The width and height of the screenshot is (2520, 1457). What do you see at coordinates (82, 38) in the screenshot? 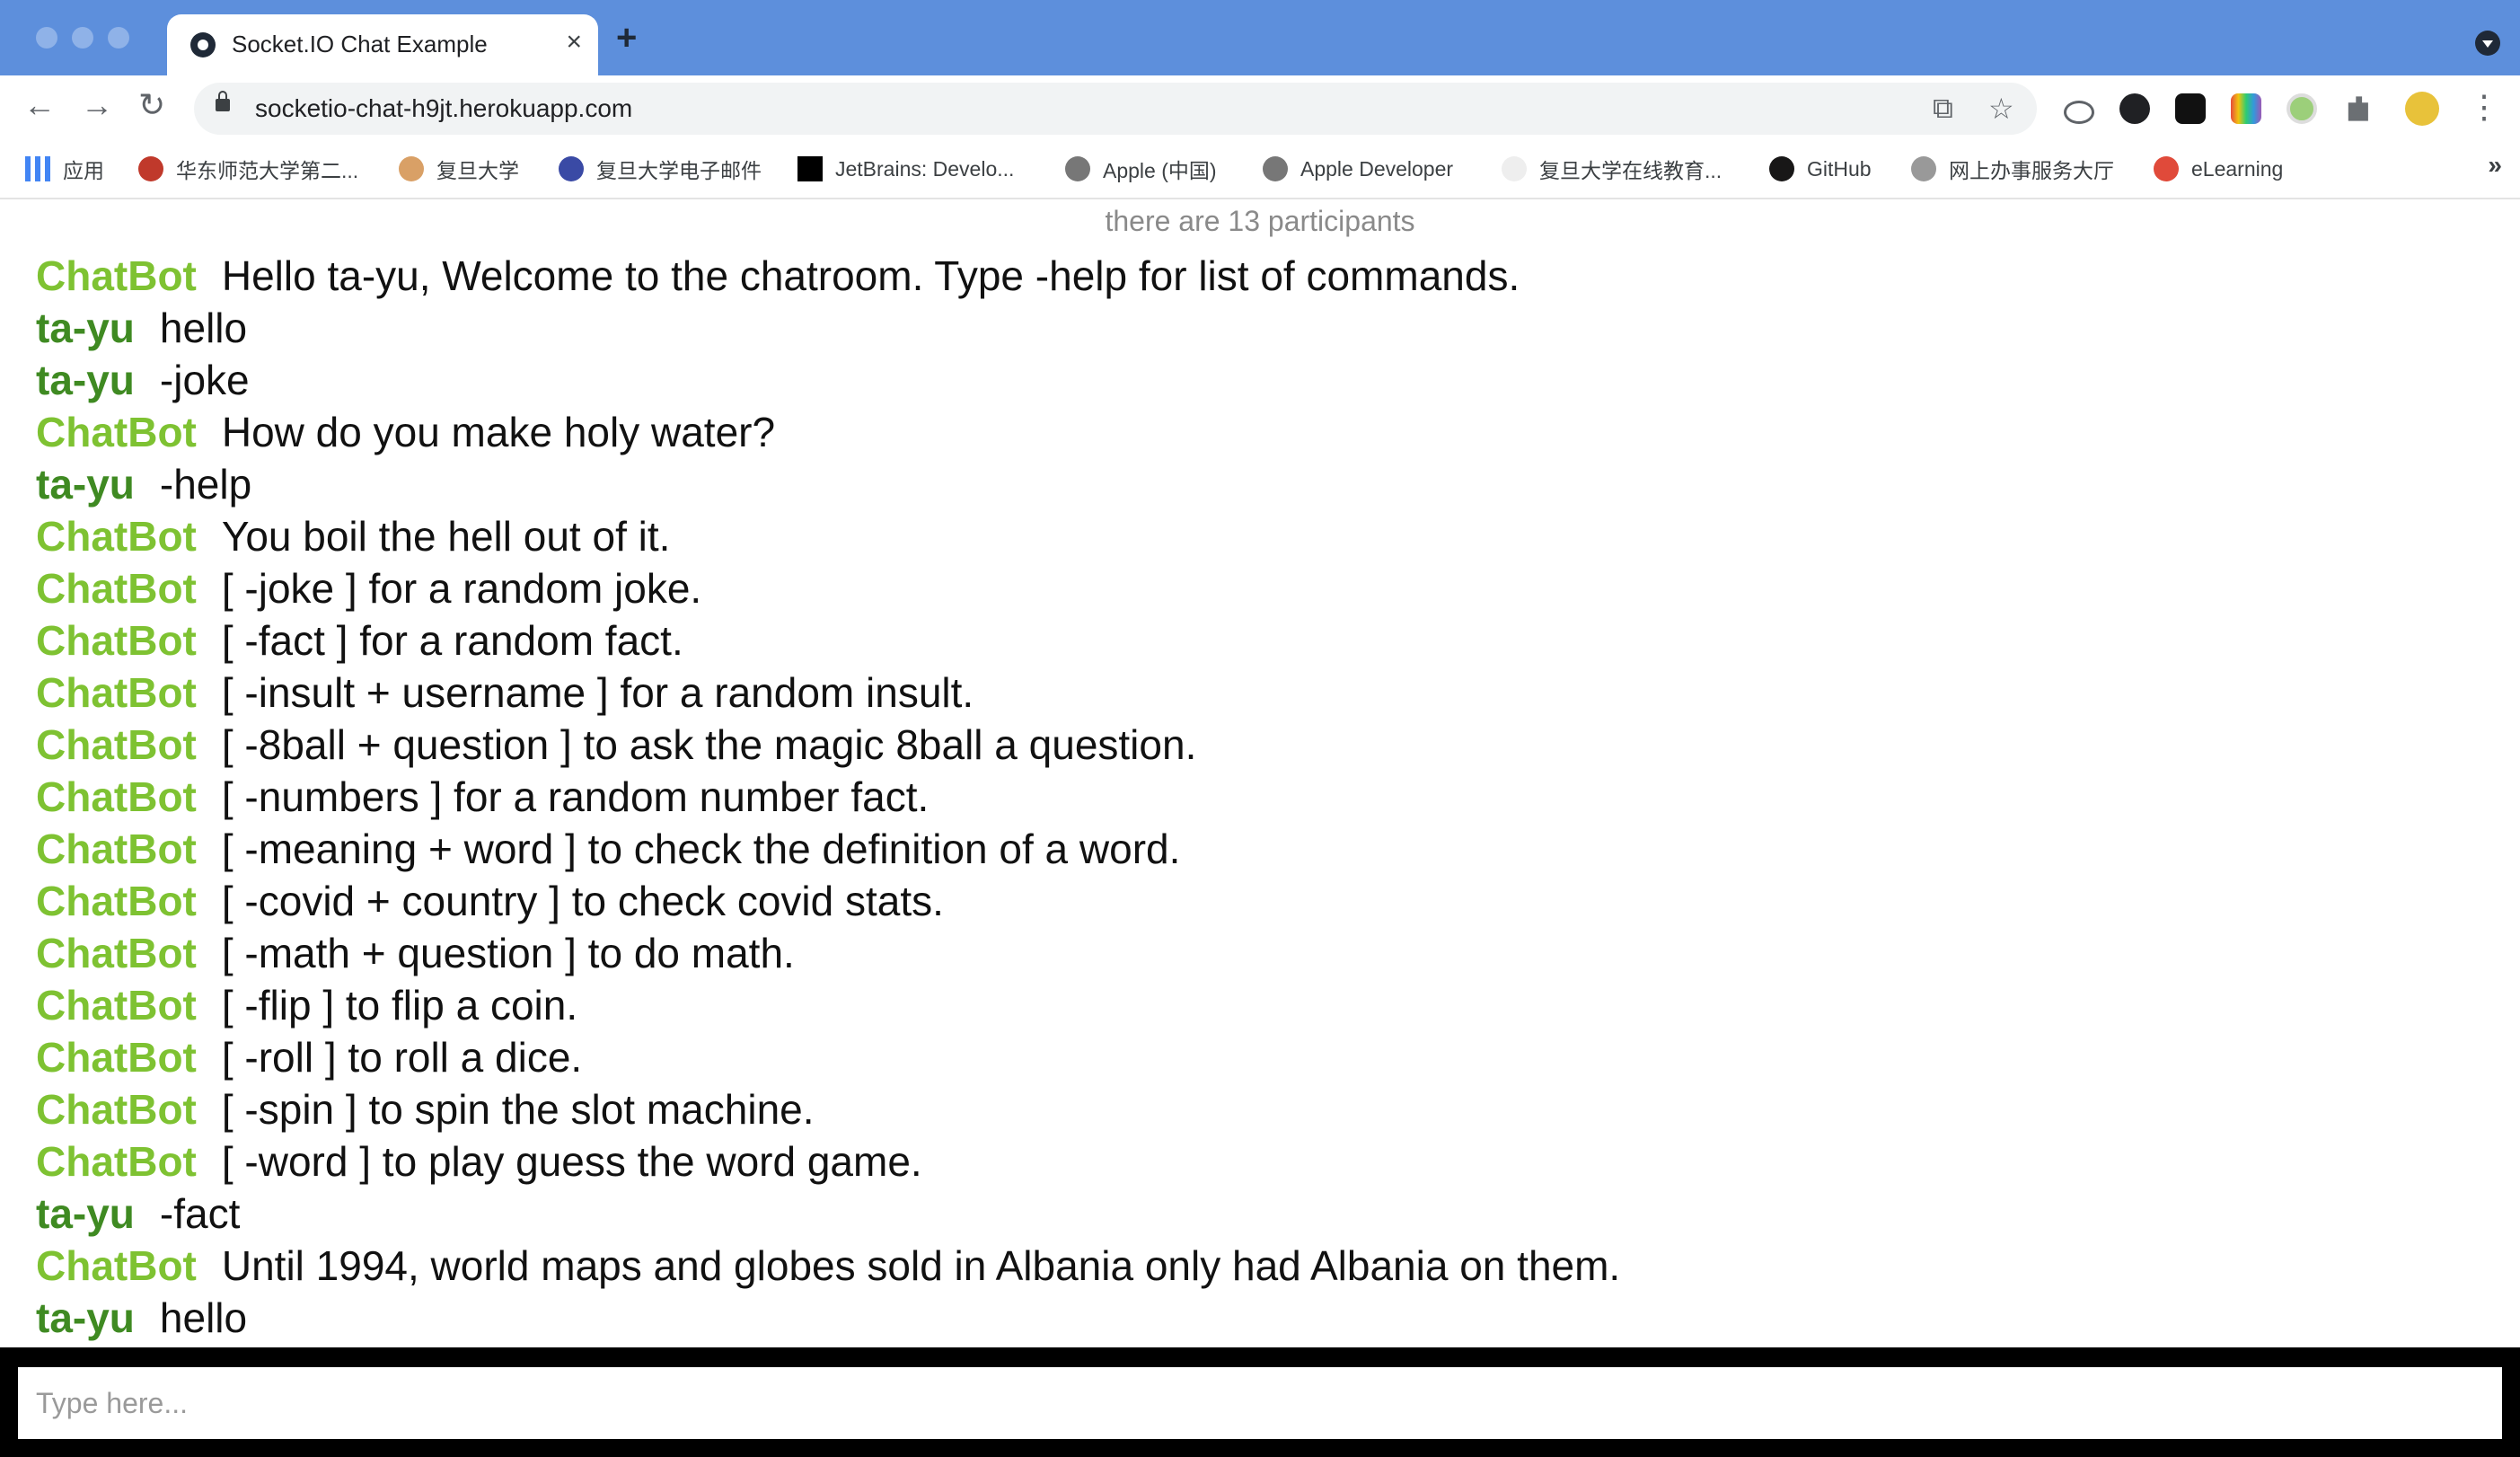
I see `window-minimize-dot` at bounding box center [82, 38].